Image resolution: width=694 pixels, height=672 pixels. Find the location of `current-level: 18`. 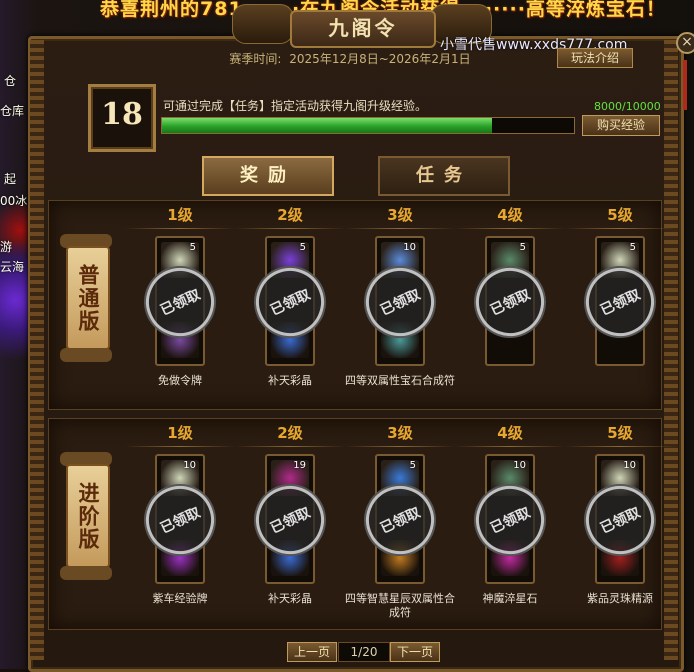

current-level: 18 is located at coordinates (122, 114).